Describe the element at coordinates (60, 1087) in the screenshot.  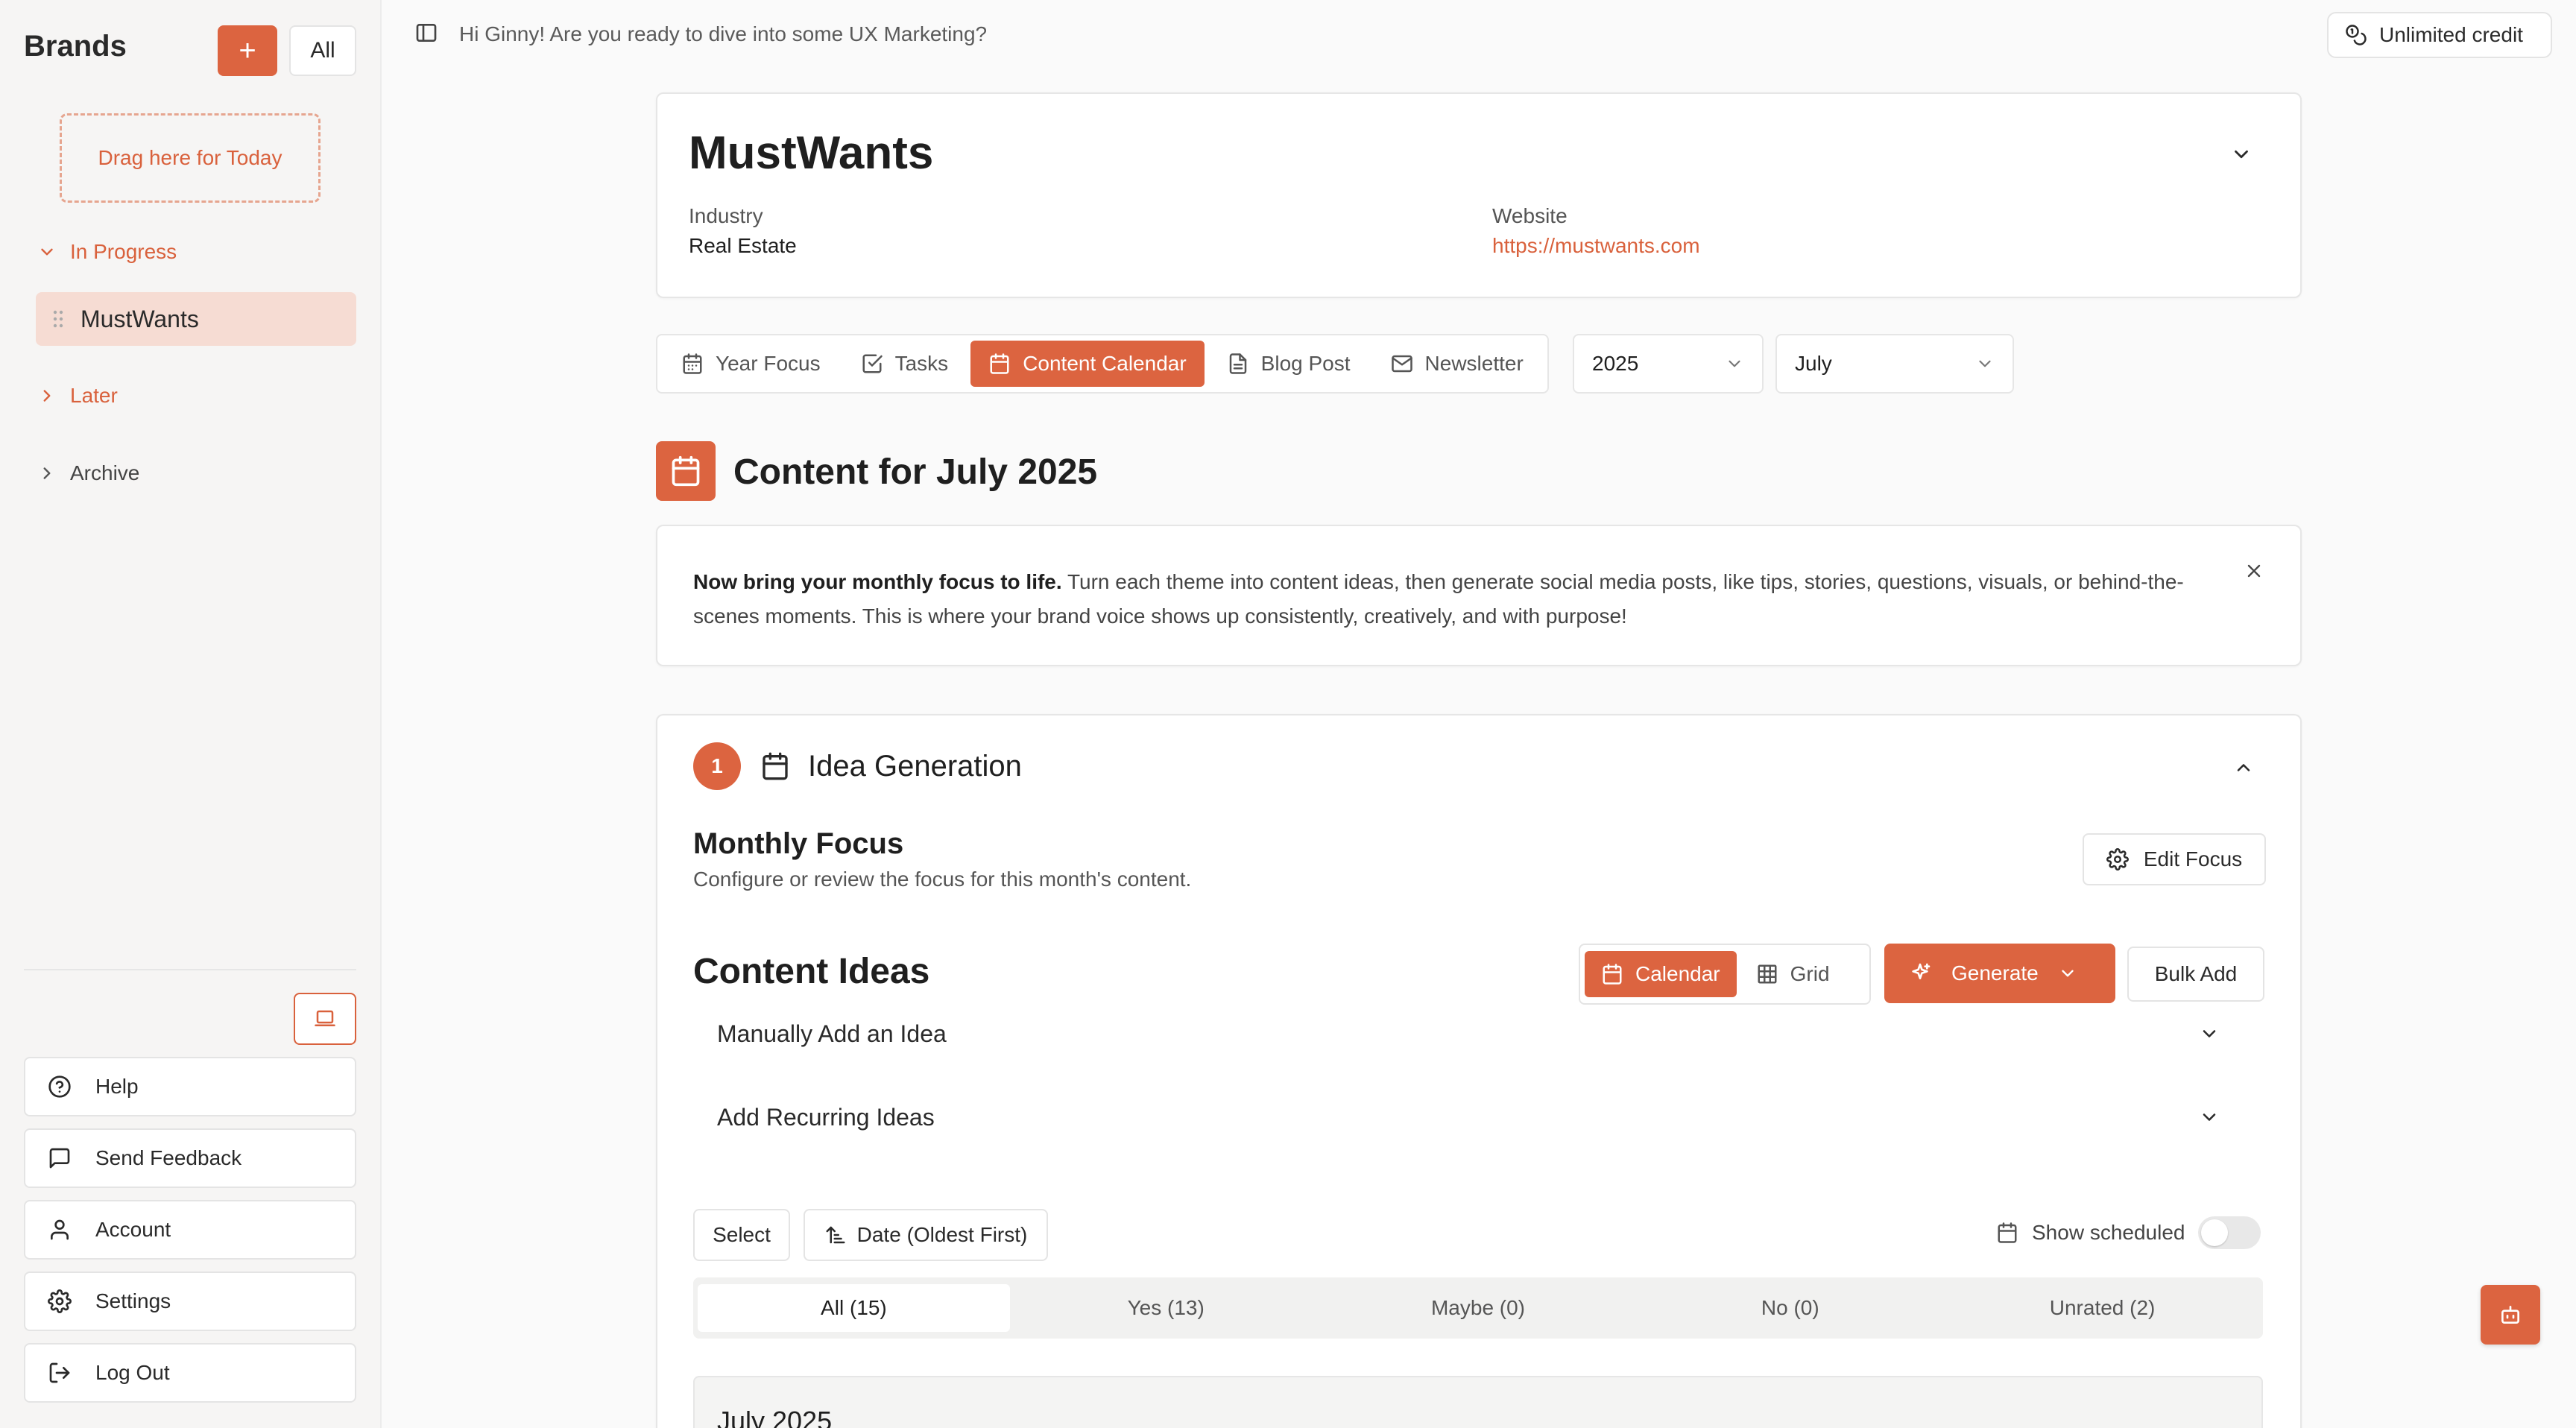
I see `help-circle-icon` at that location.